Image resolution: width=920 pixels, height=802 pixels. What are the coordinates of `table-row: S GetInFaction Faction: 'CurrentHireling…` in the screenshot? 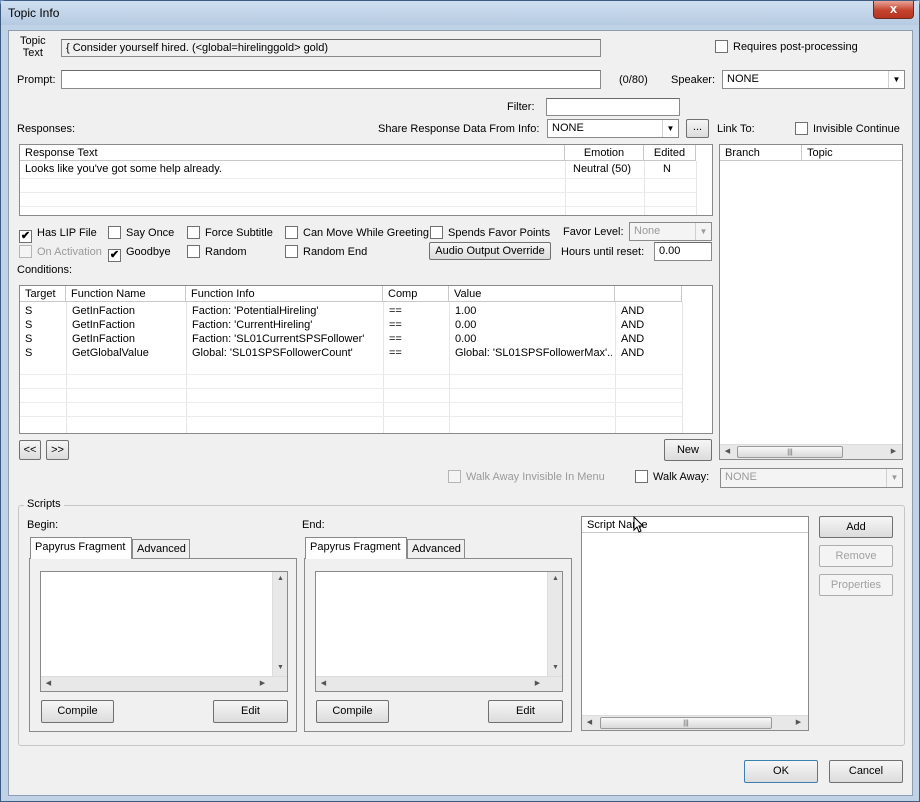 It's located at (351, 326).